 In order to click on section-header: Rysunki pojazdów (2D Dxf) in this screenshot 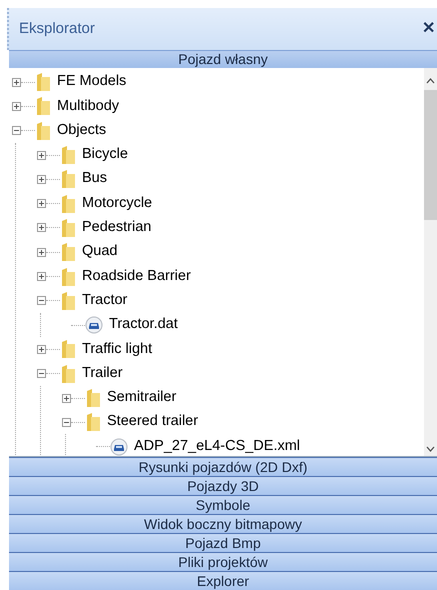, I will do `click(223, 466)`.